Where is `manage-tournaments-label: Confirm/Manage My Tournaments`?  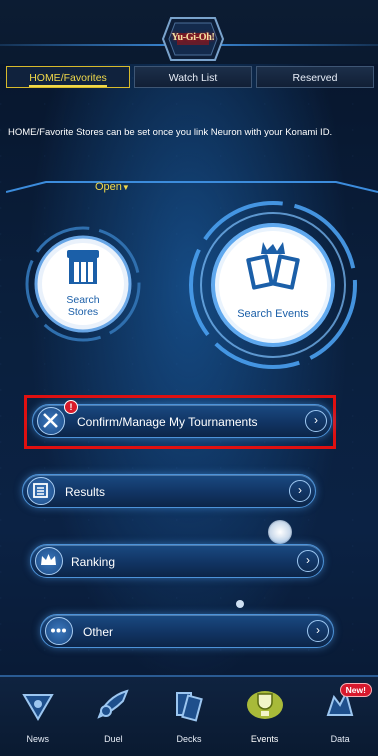
manage-tournaments-label: Confirm/Manage My Tournaments is located at coordinates (167, 422).